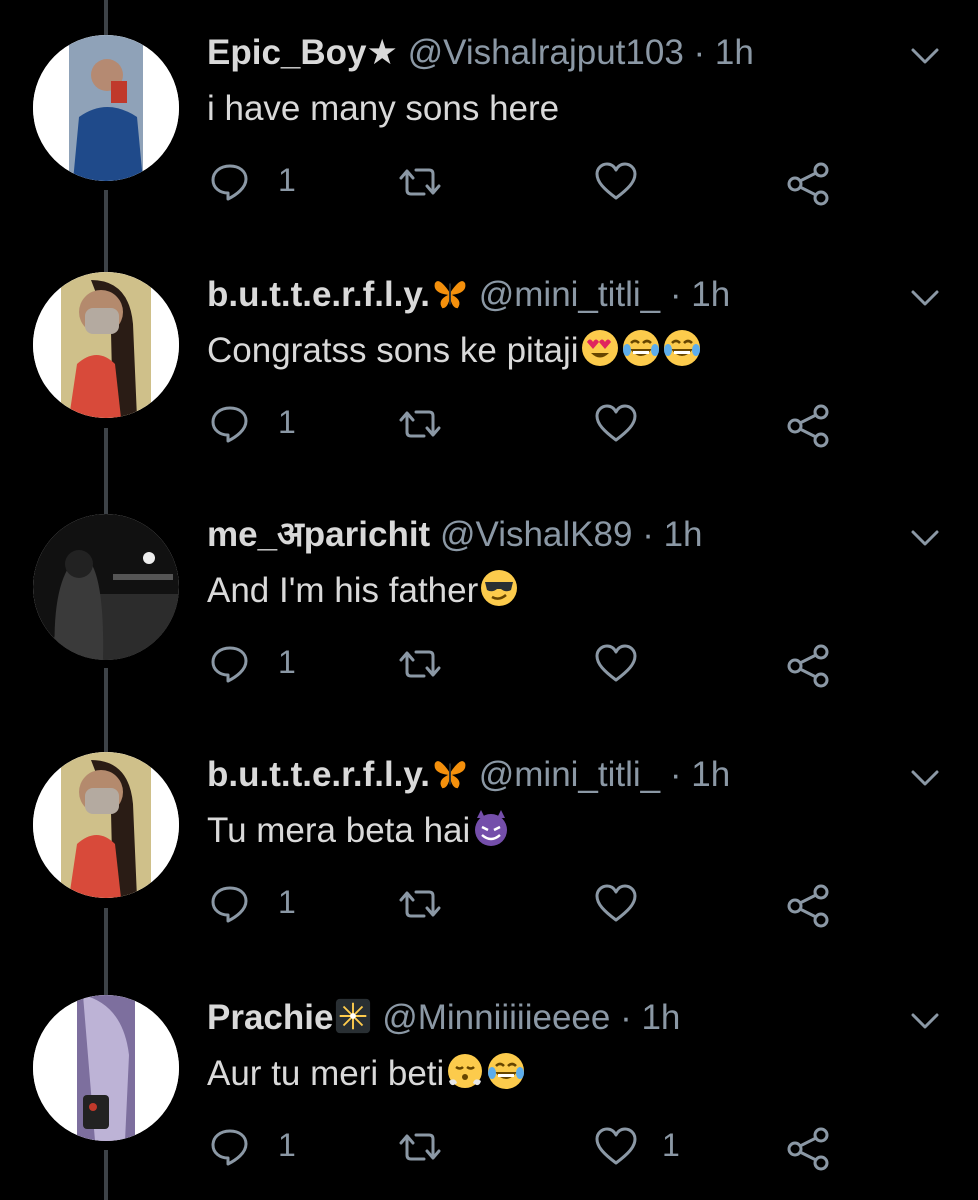 The image size is (978, 1200). What do you see at coordinates (536, 534) in the screenshot?
I see `user-handle: @VishalK89` at bounding box center [536, 534].